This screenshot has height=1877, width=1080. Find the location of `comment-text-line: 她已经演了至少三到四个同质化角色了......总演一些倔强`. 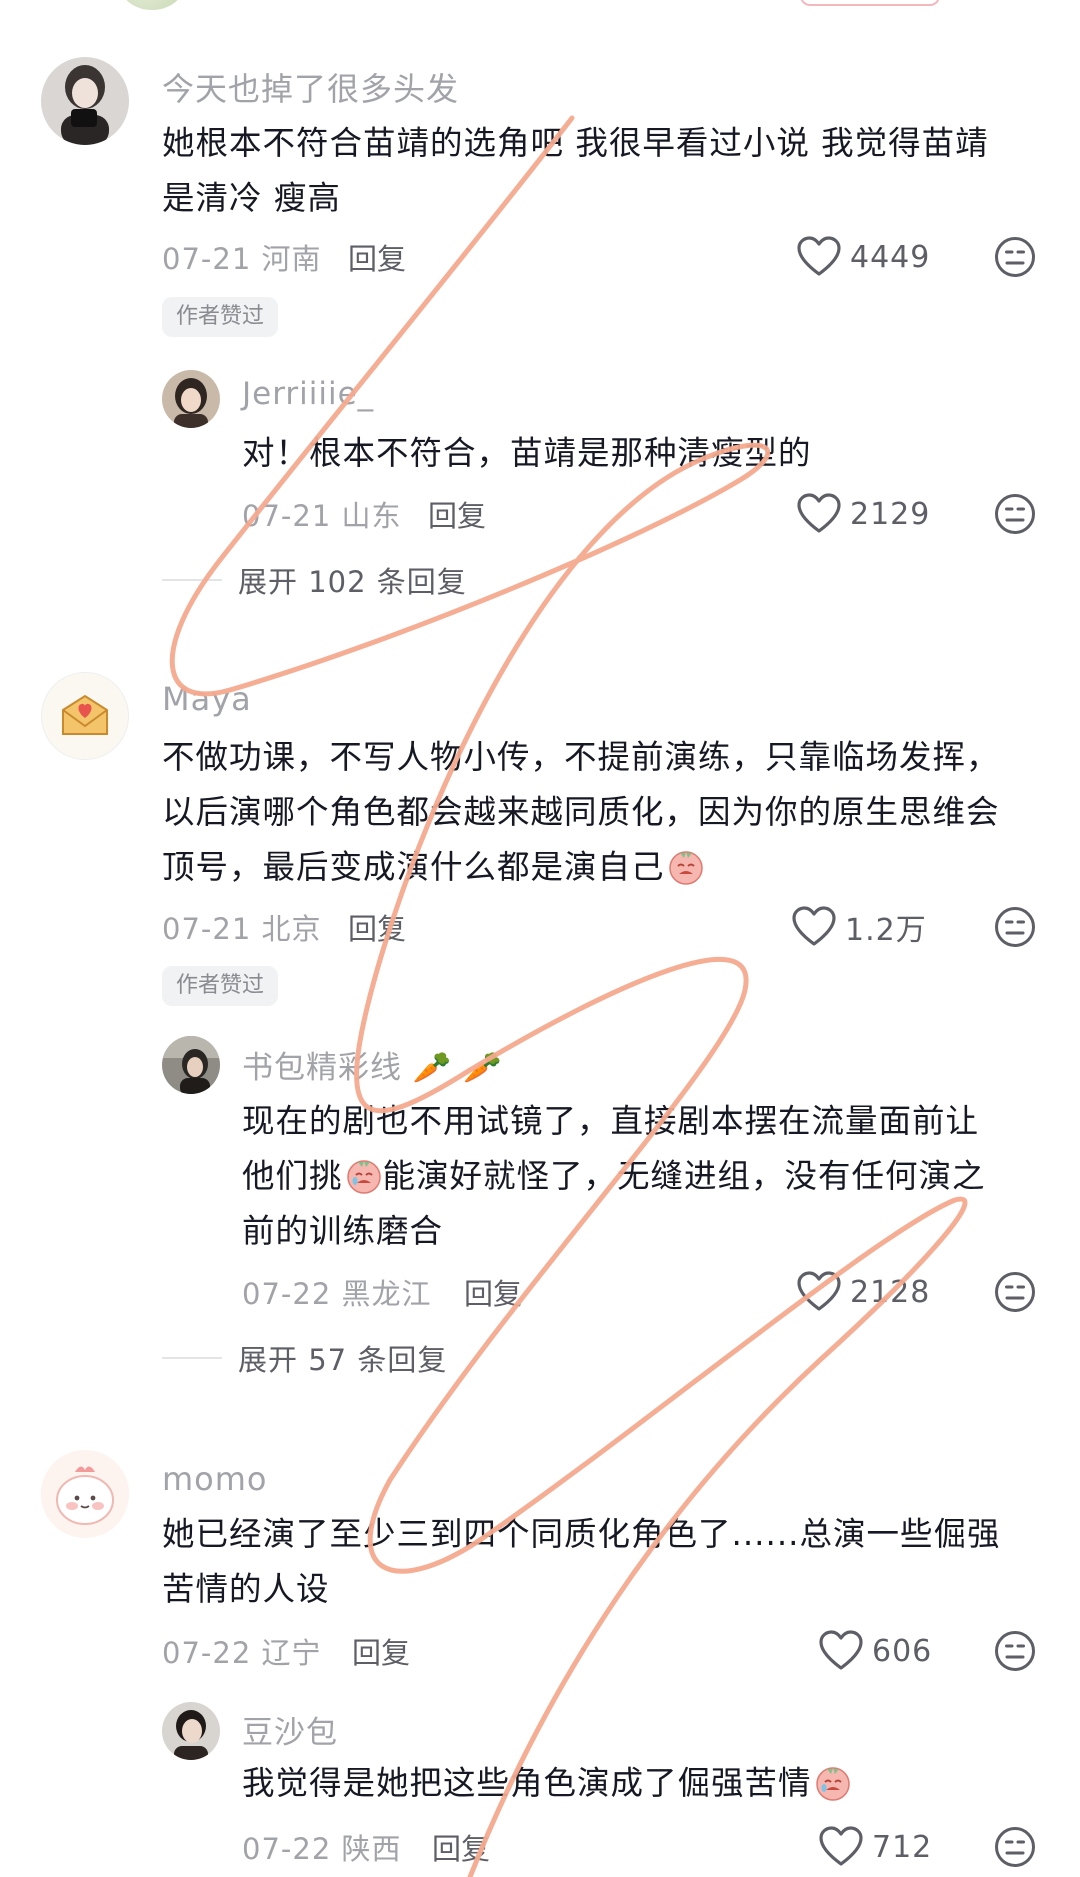

comment-text-line: 她已经演了至少三到四个同质化角色了......总演一些倔强 is located at coordinates (581, 1534).